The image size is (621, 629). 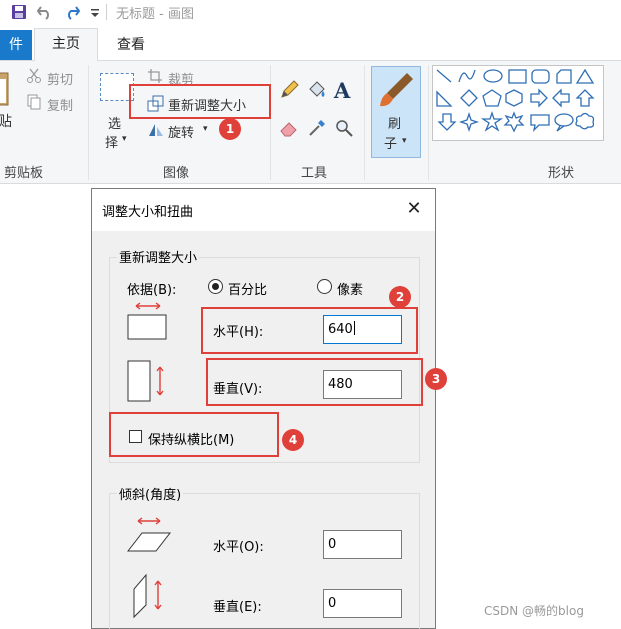 What do you see at coordinates (396, 90) in the screenshot?
I see `brush-icon` at bounding box center [396, 90].